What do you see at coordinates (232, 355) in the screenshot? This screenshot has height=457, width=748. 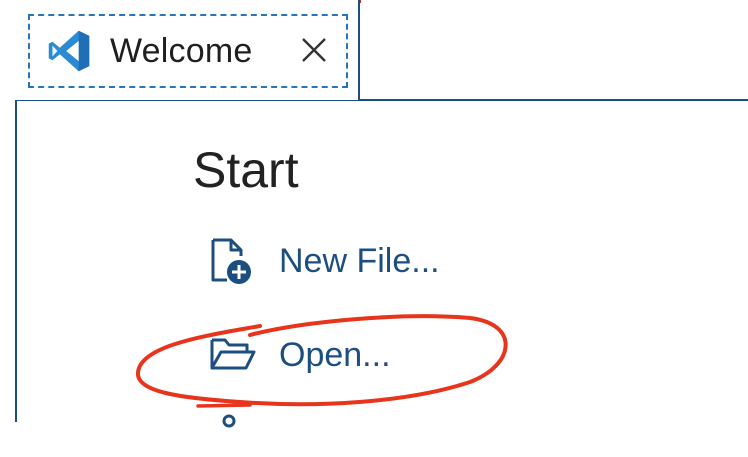 I see `folder-open-icon` at bounding box center [232, 355].